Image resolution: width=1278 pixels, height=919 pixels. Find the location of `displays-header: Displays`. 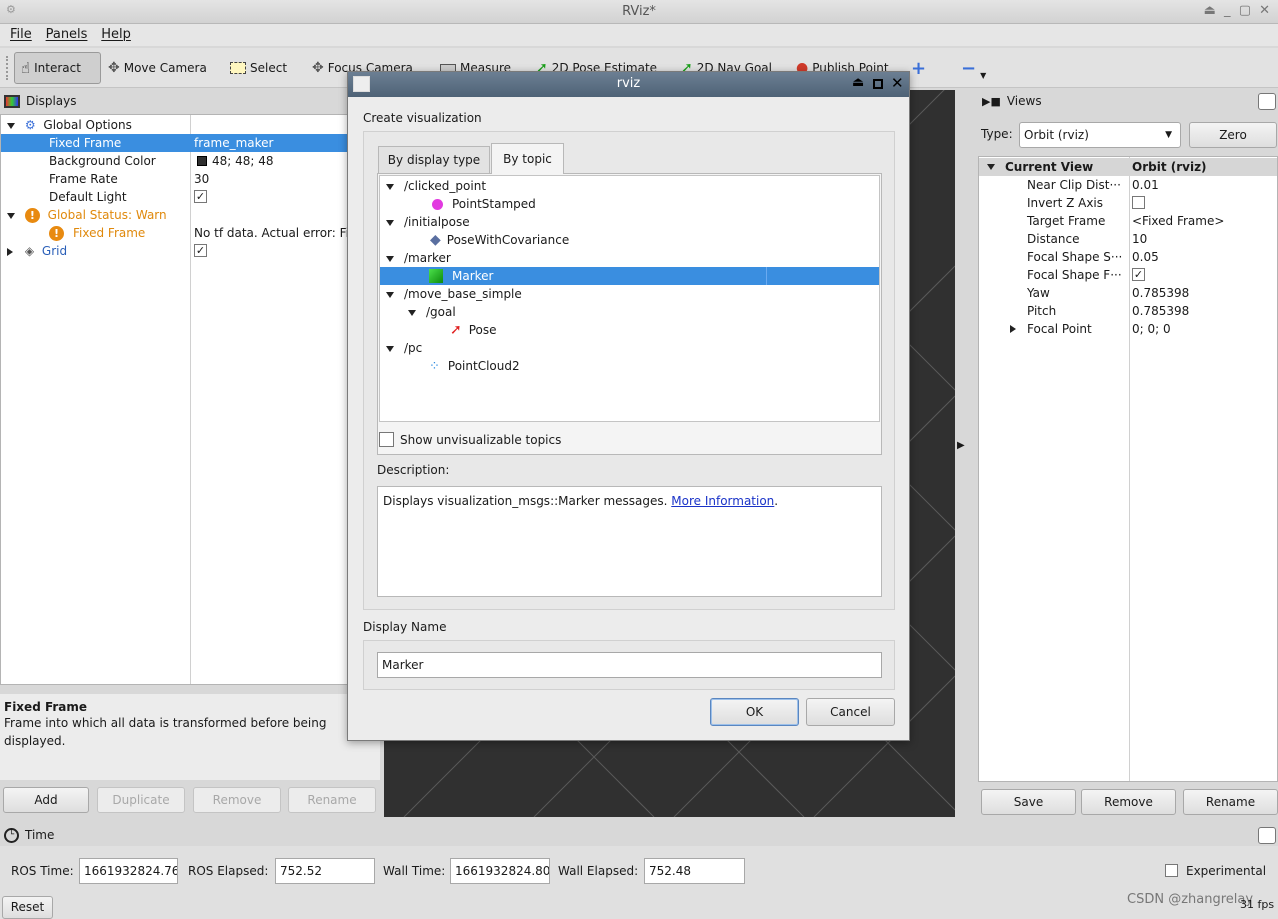

displays-header: Displays is located at coordinates (190, 101).